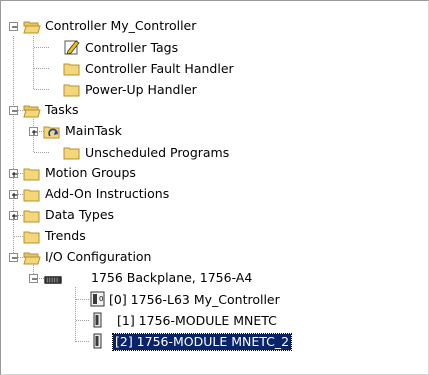  Describe the element at coordinates (93, 130) in the screenshot. I see `tree-label-main-task: MainTask` at that location.